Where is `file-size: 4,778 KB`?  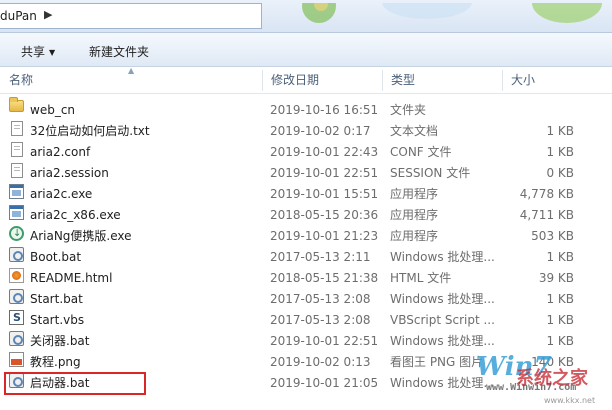 file-size: 4,778 KB is located at coordinates (546, 194).